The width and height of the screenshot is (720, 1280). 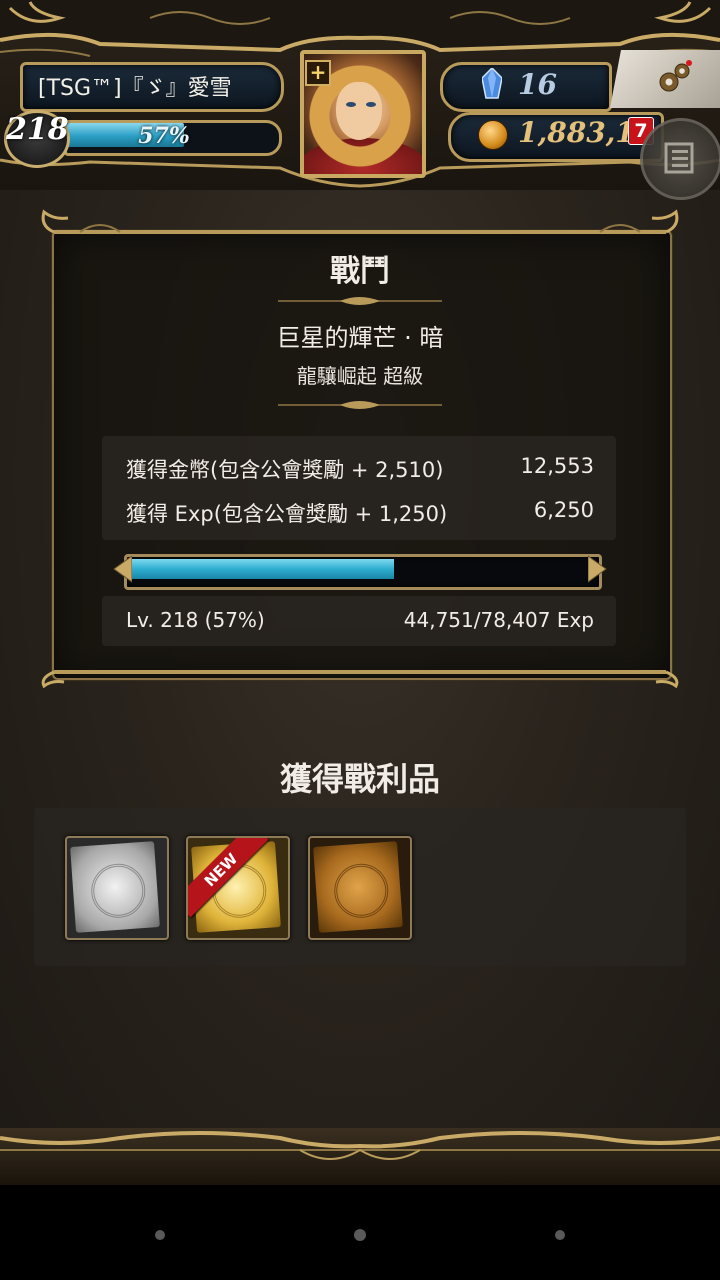 I want to click on hud-exp-percent: 57%, so click(x=164, y=136).